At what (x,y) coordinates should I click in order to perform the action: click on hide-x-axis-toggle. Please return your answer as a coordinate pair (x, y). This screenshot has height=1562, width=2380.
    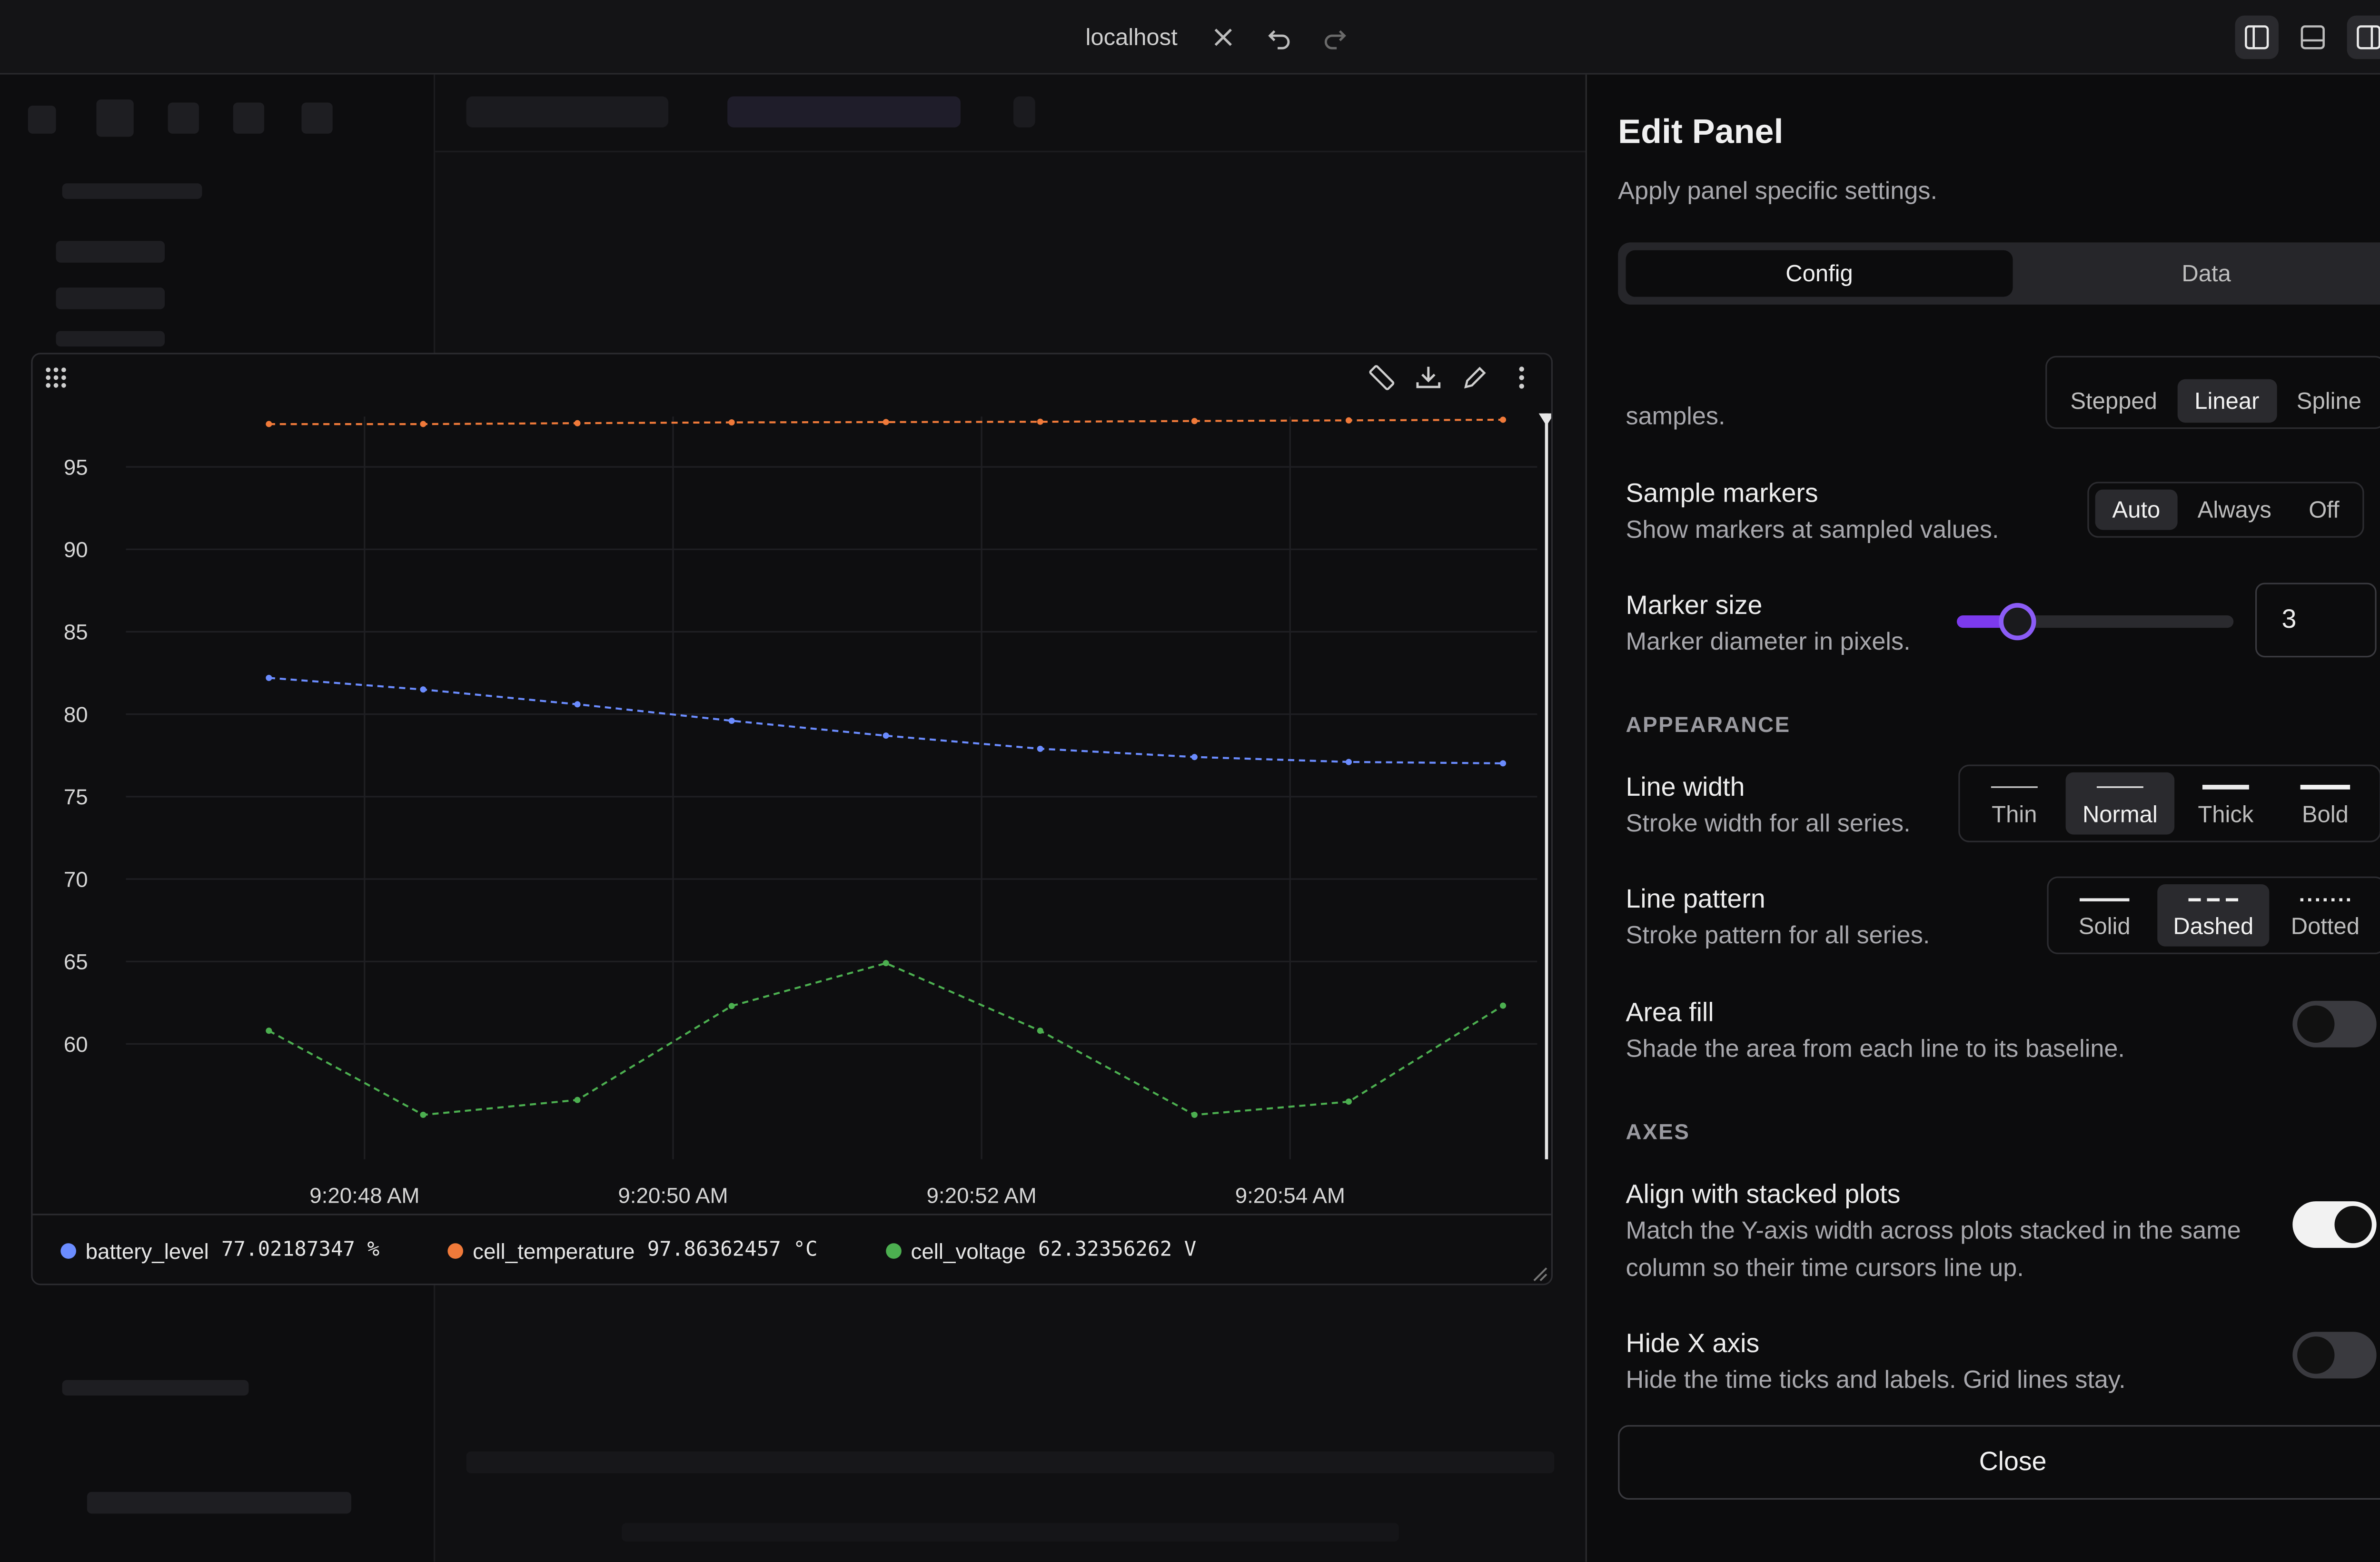
    Looking at the image, I should click on (2334, 1355).